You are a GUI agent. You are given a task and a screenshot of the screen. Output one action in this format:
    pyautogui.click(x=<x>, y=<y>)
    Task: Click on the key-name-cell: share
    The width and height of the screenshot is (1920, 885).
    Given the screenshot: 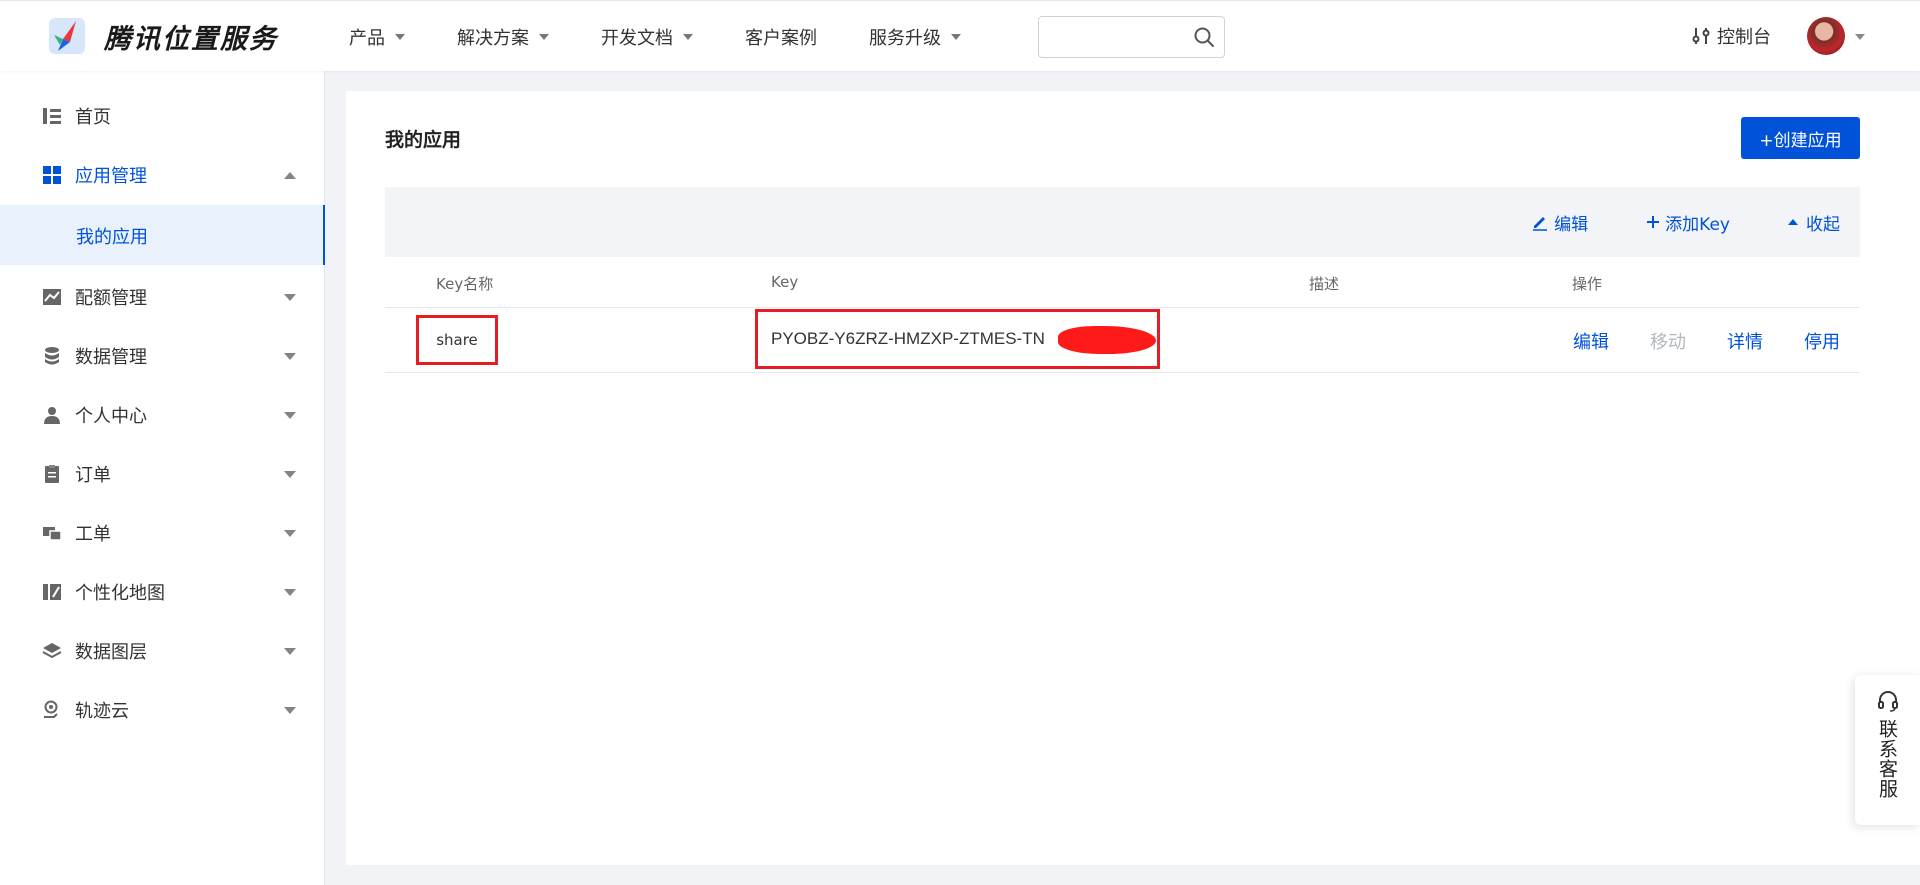 What is the action you would take?
    pyautogui.click(x=457, y=340)
    